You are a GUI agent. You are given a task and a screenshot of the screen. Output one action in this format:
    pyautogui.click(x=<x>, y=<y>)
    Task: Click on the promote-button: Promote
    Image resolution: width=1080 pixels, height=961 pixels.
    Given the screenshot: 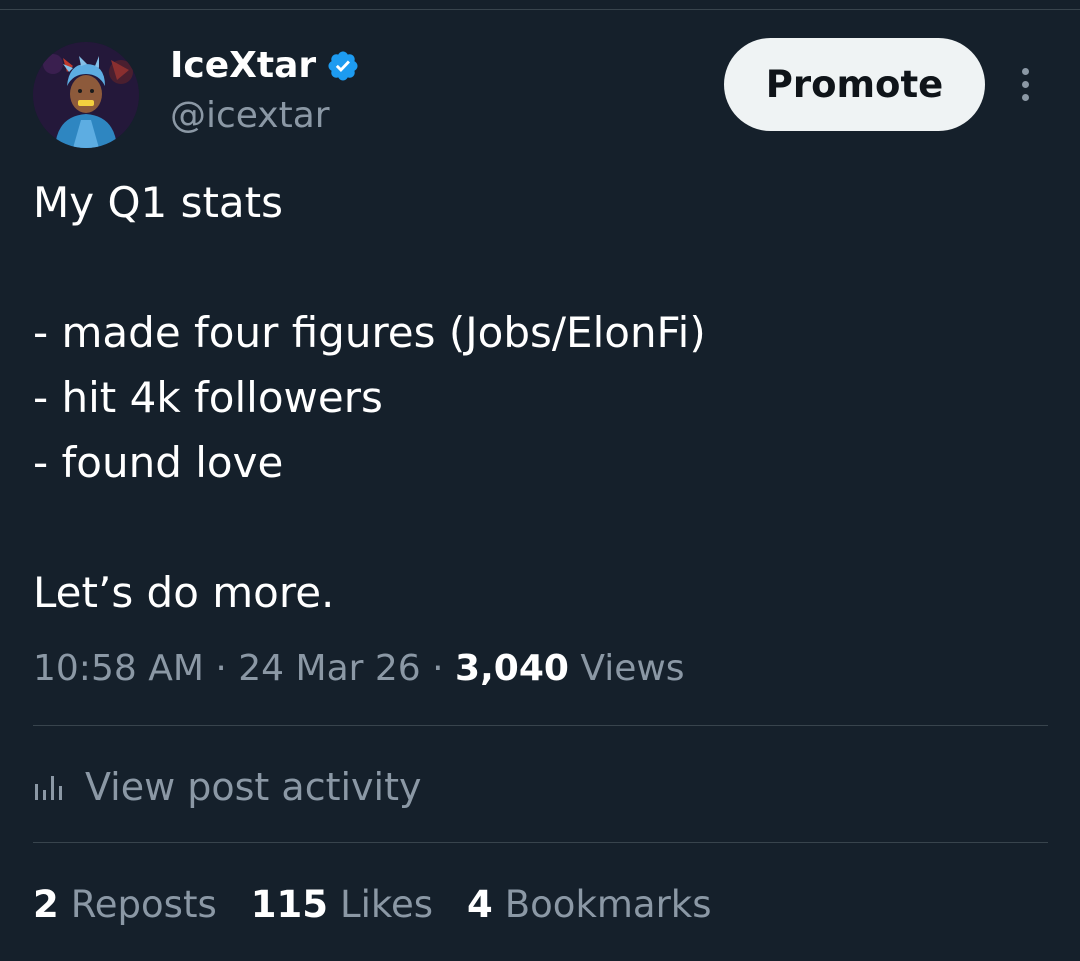 What is the action you would take?
    pyautogui.click(x=854, y=84)
    